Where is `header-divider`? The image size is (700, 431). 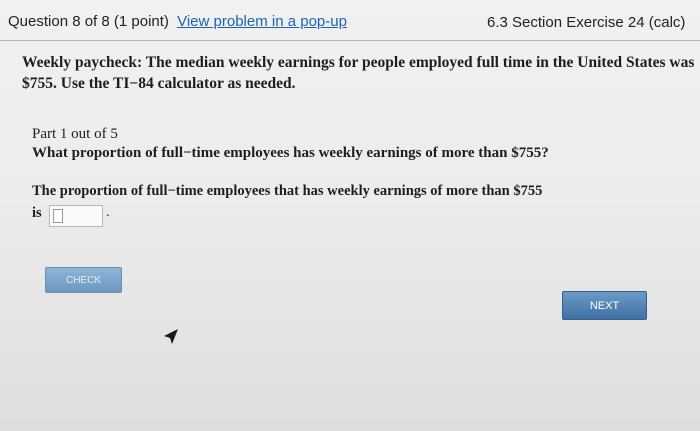 header-divider is located at coordinates (350, 40).